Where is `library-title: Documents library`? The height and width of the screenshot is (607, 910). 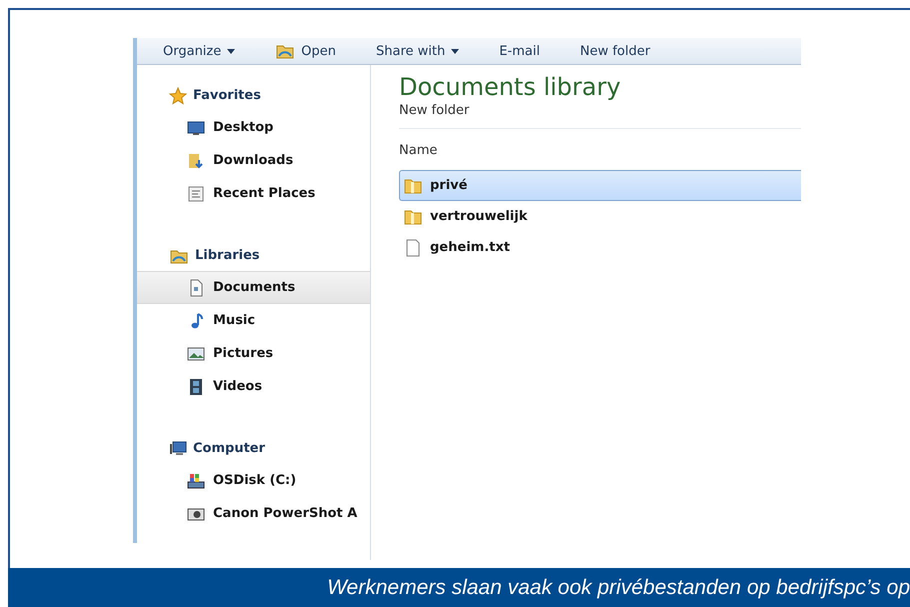 library-title: Documents library is located at coordinates (510, 87).